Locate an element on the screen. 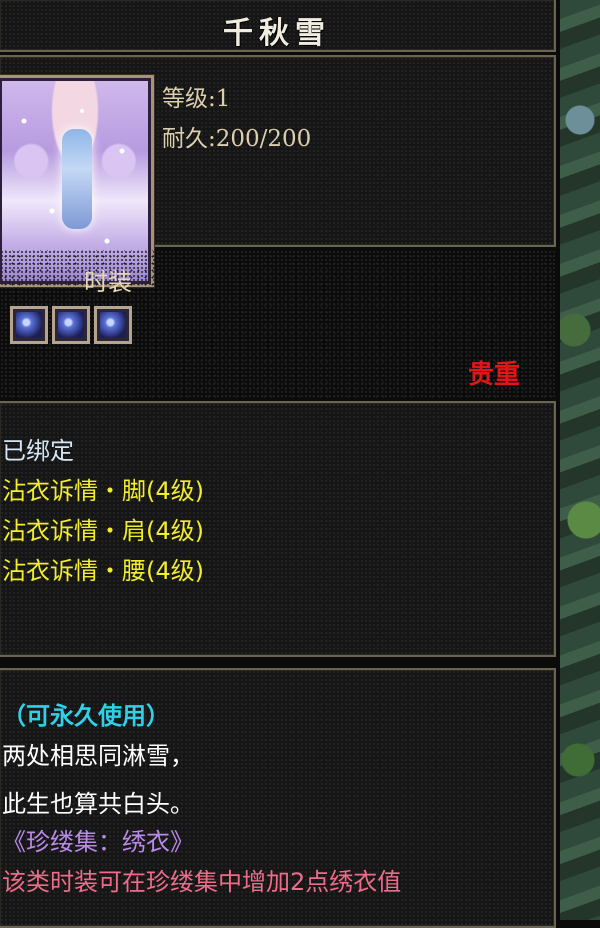 The width and height of the screenshot is (600, 928). item-level: 等级:1 is located at coordinates (196, 99).